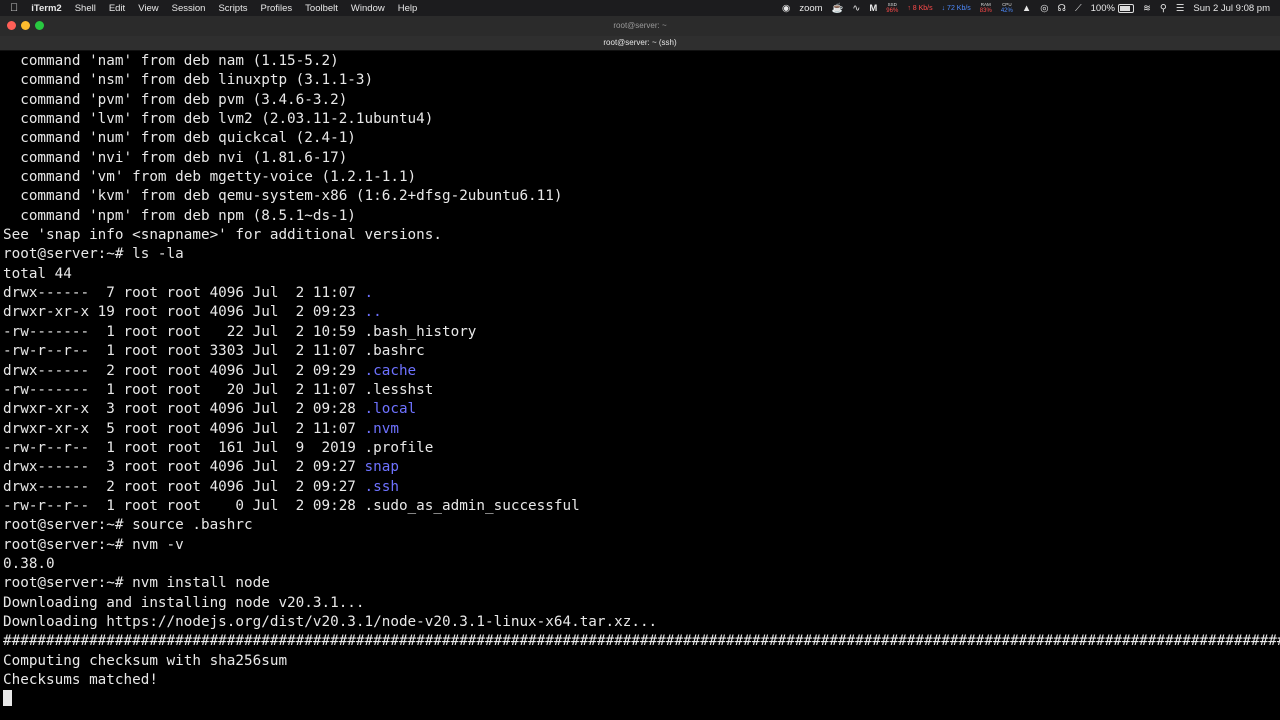 The image size is (1280, 720). I want to click on listing-file-name: .bashrc, so click(394, 351).